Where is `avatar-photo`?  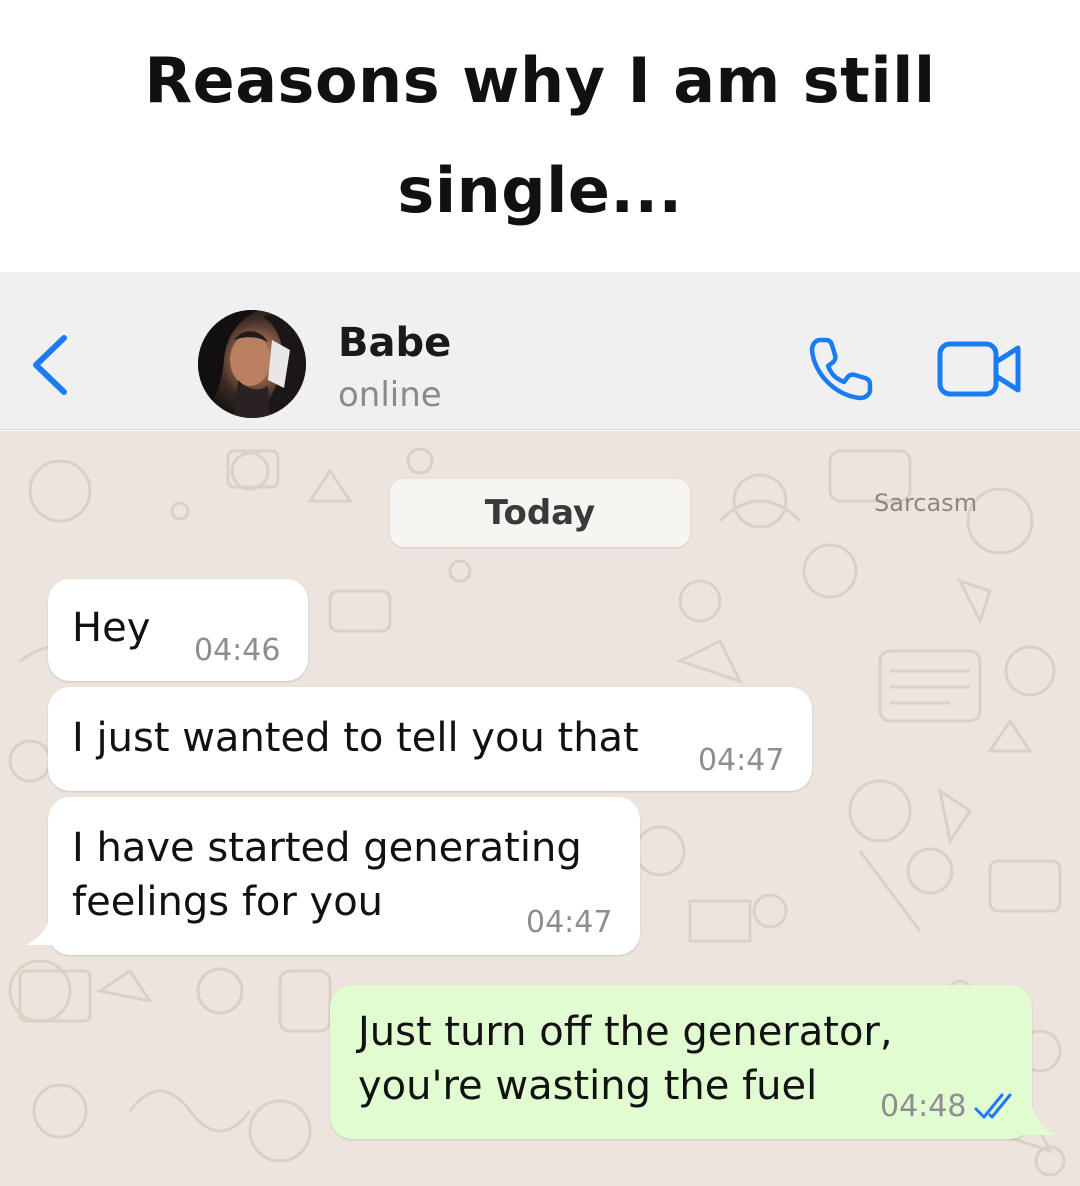
avatar-photo is located at coordinates (252, 364).